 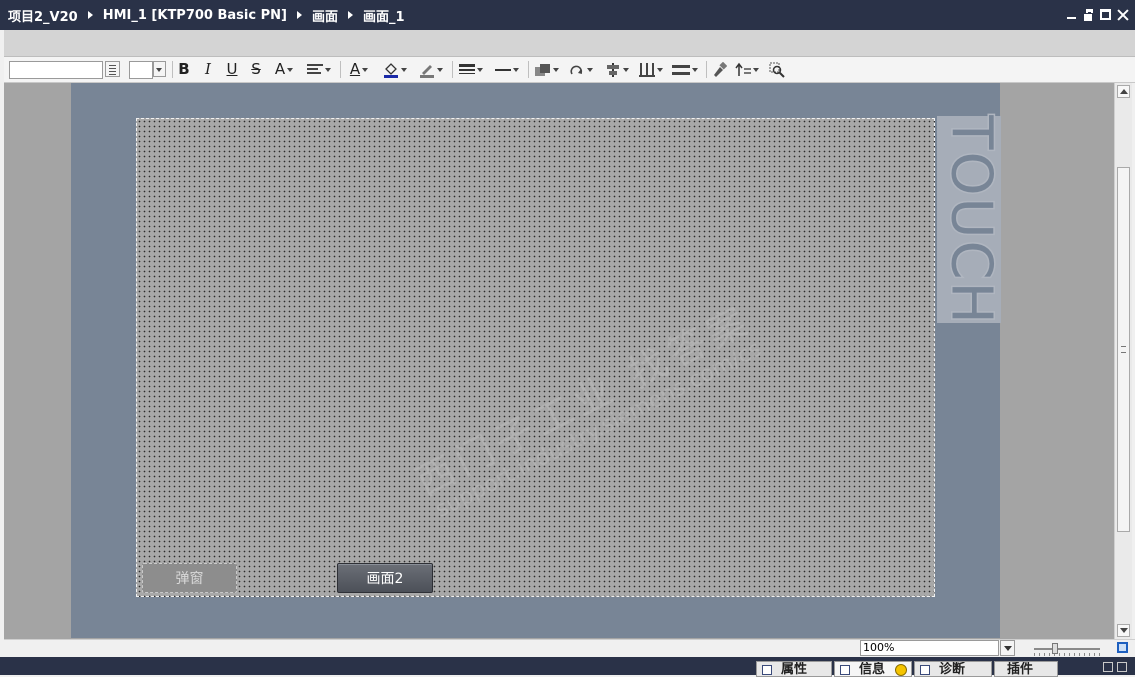 What do you see at coordinates (56, 70) in the screenshot?
I see `font-name-field` at bounding box center [56, 70].